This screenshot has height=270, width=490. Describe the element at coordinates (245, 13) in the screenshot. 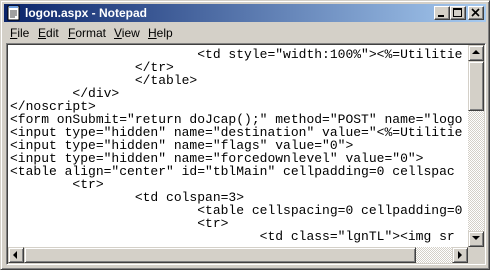

I see `title-bar: logon.aspx - Notepad` at that location.